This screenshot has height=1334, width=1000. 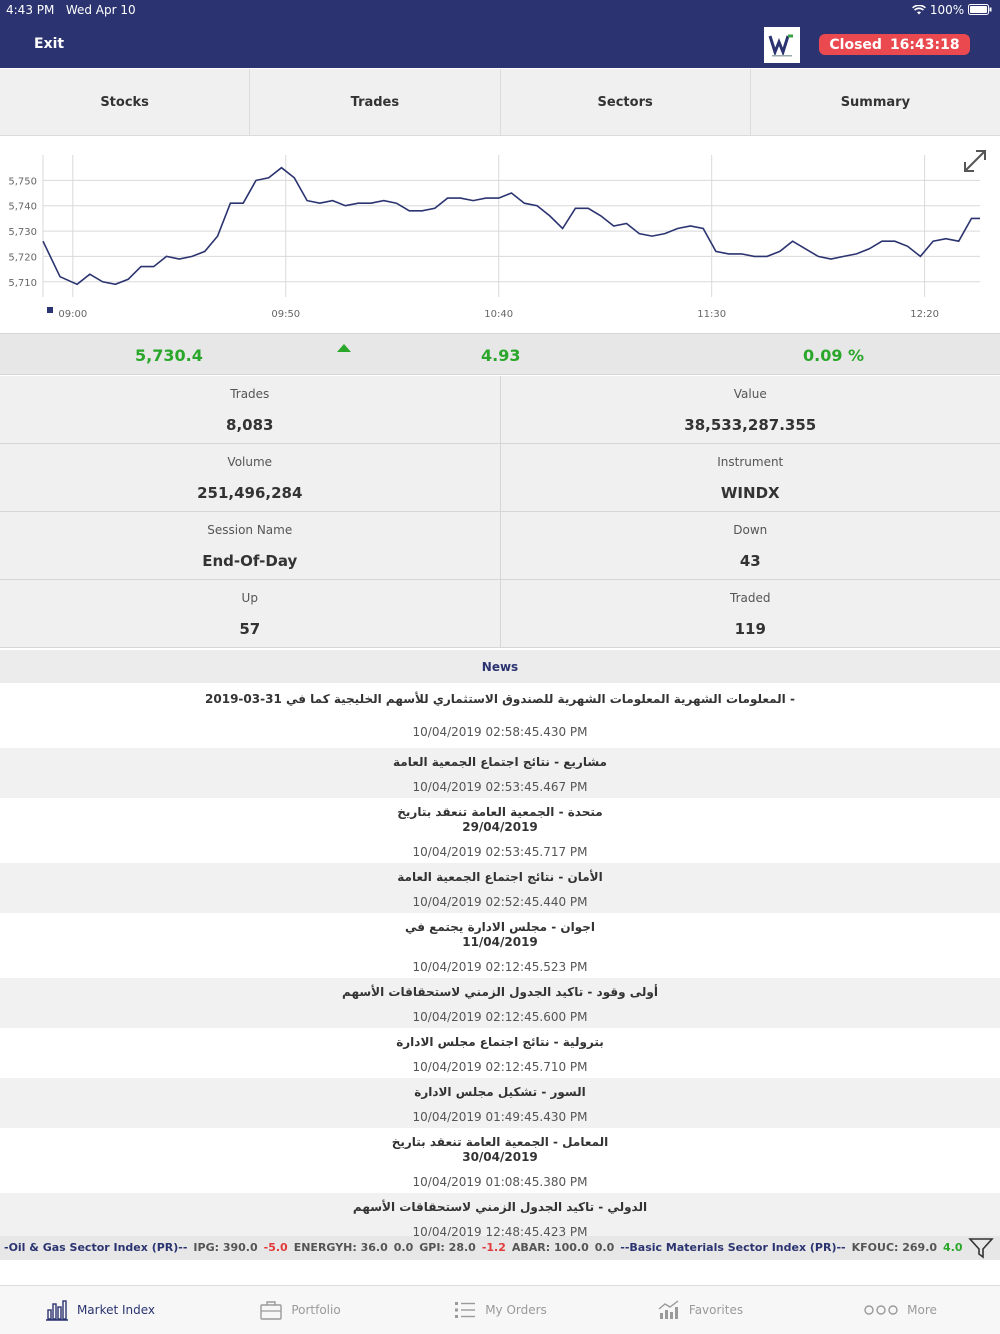 What do you see at coordinates (733, 1247) in the screenshot?
I see `ticker-sector: --Basic Materials Sector Index (PR)--` at bounding box center [733, 1247].